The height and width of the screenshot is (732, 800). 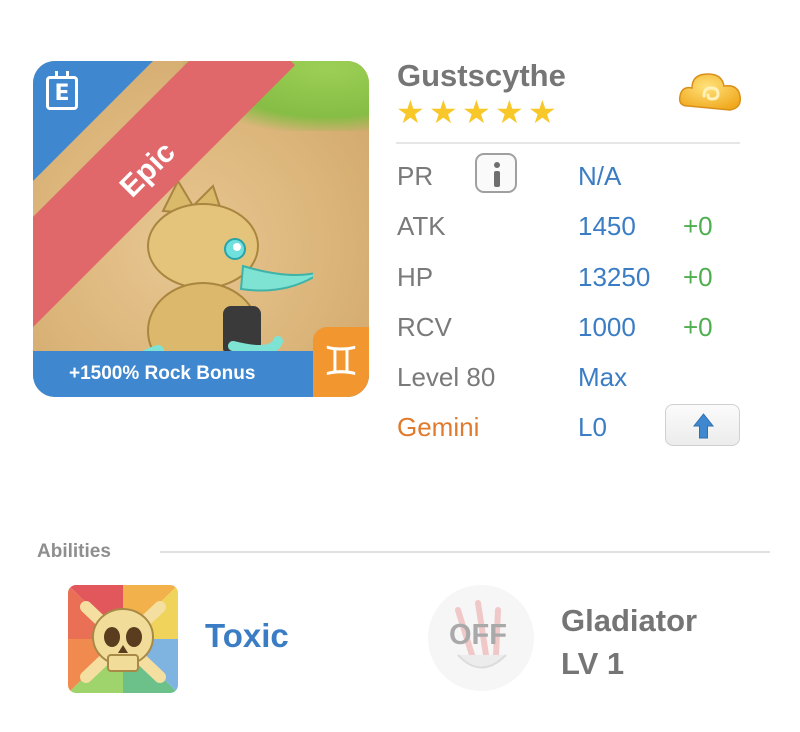 I want to click on info-button, so click(x=496, y=173).